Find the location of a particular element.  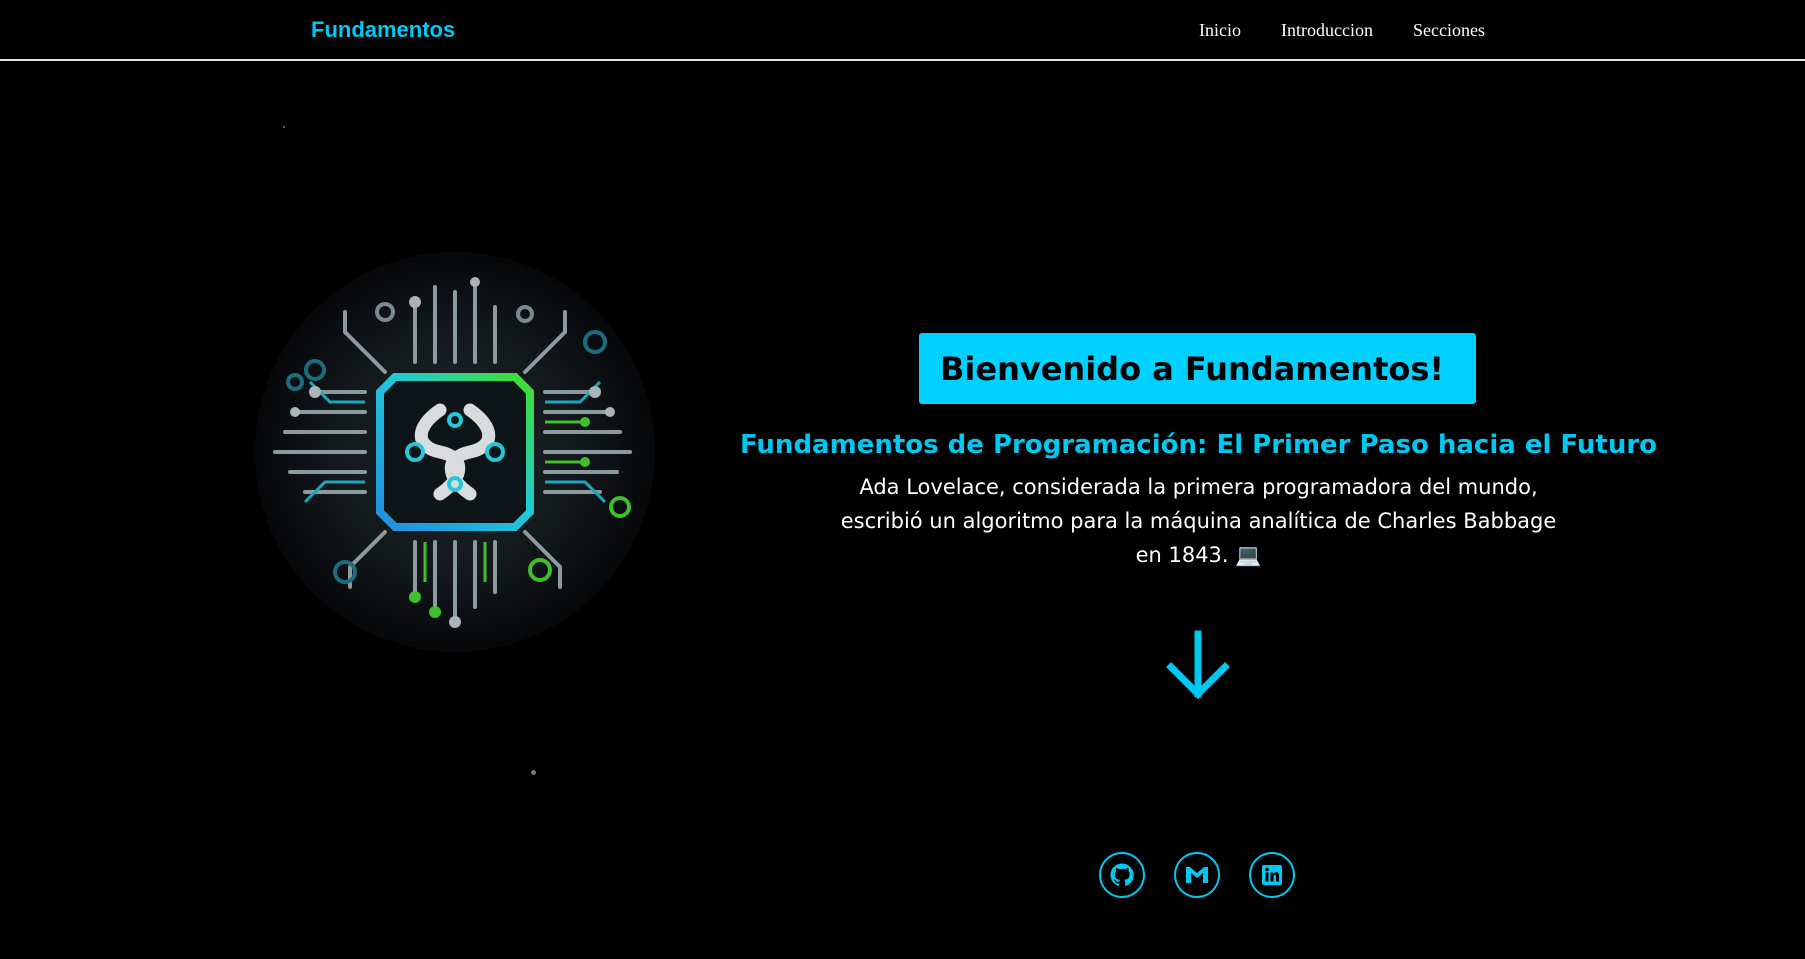

brand-logo: Fundamentos is located at coordinates (383, 30).